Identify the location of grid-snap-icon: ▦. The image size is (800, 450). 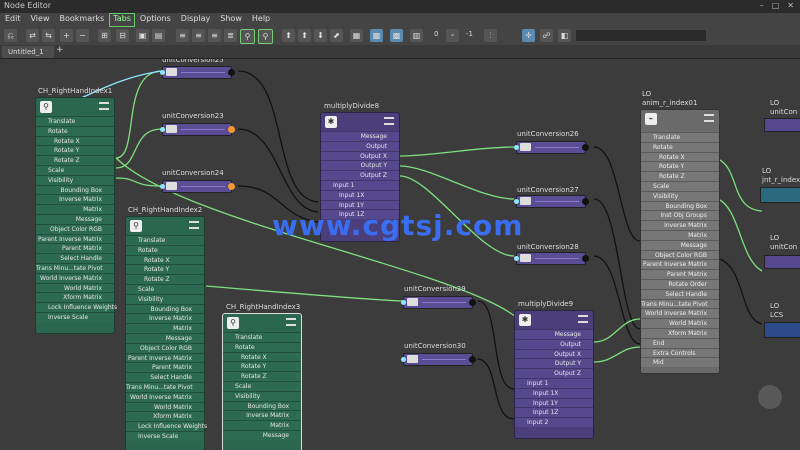
(356, 35).